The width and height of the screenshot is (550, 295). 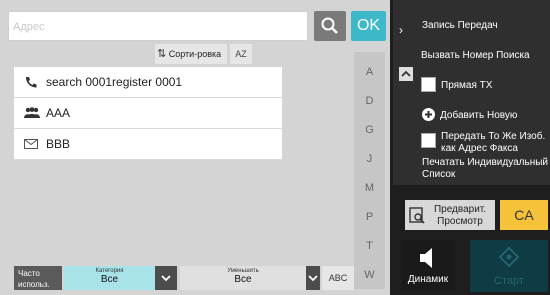 I want to click on menu-item-direct-tx: Прямая ТХ, so click(x=466, y=86).